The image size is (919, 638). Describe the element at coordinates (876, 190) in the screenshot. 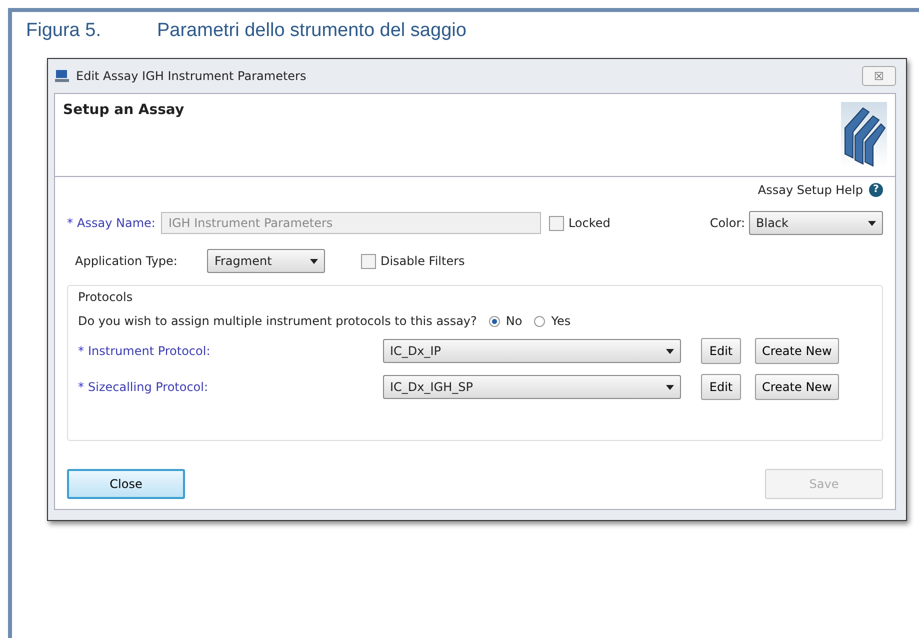

I see `help-icon: ?` at that location.